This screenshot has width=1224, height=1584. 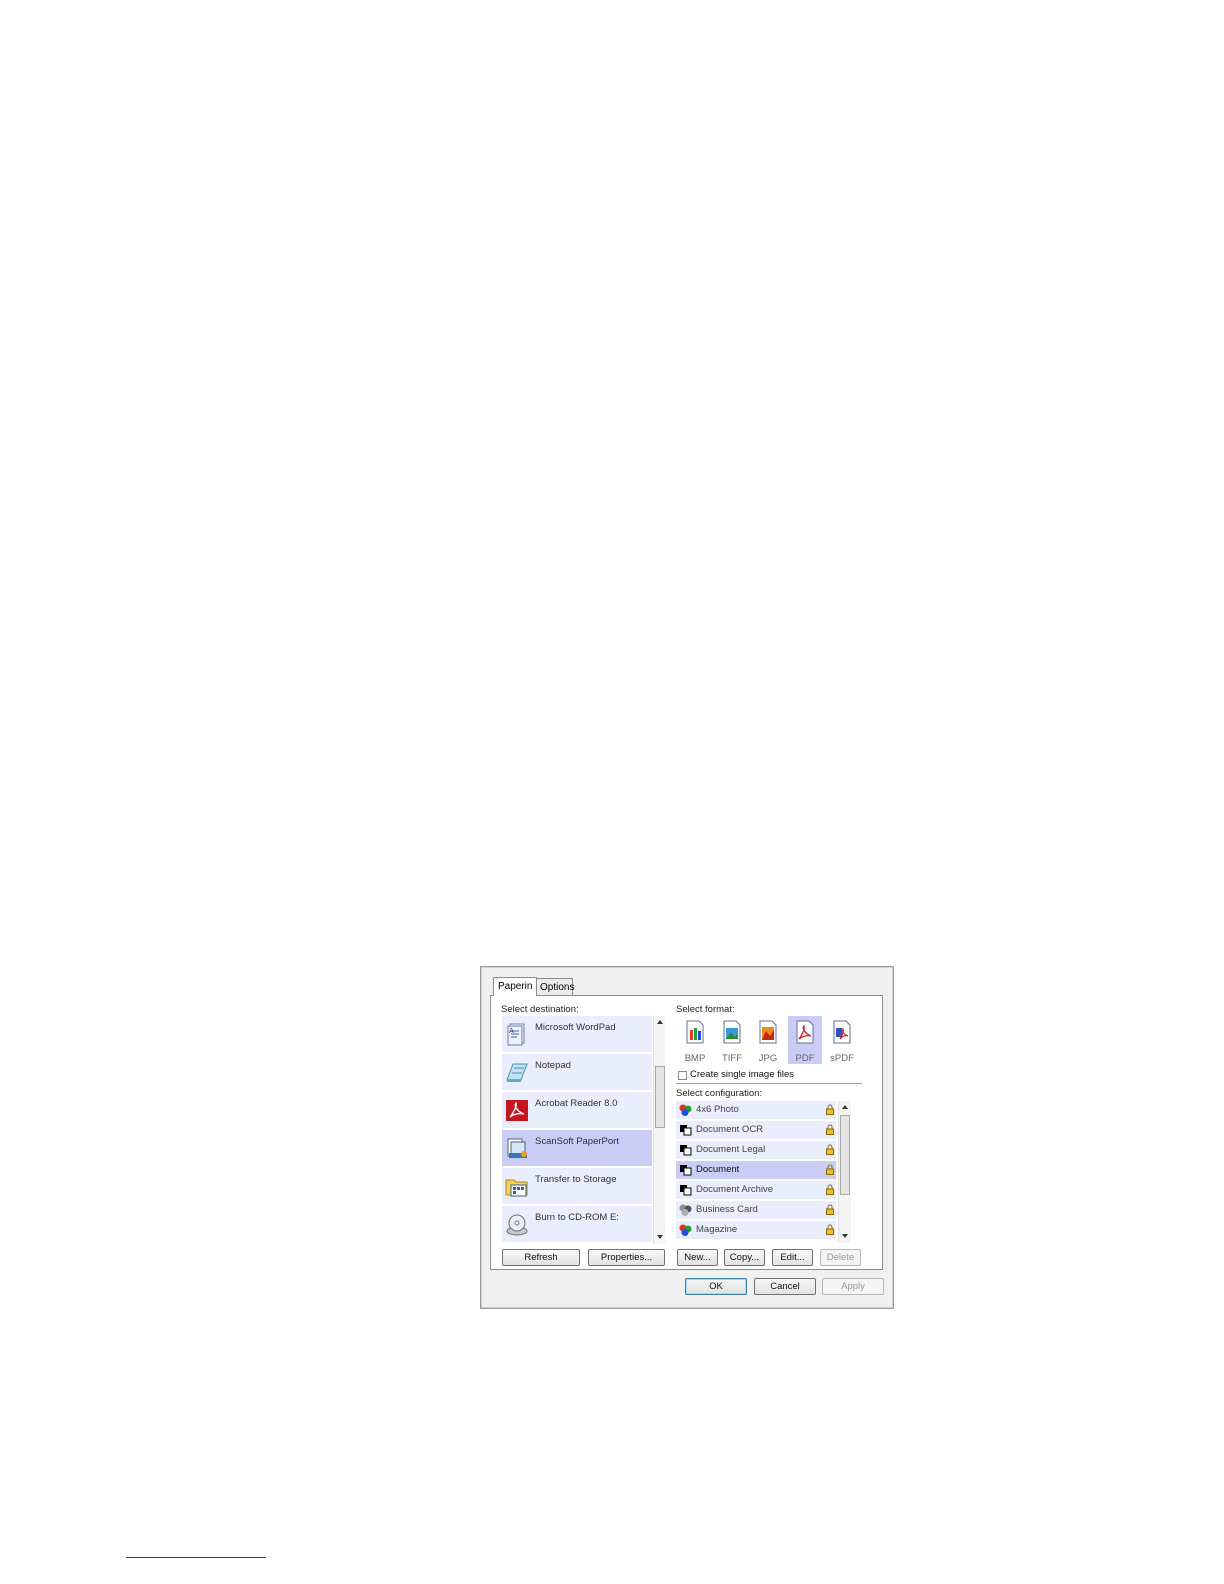 What do you see at coordinates (577, 1141) in the screenshot?
I see `destination-label-paperport: ScanSoft PaperPort` at bounding box center [577, 1141].